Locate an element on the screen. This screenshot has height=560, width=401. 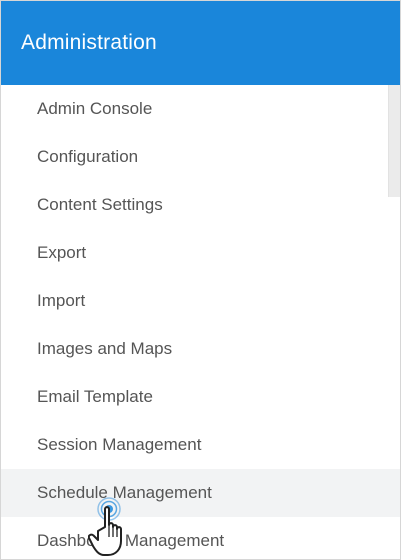
menu-item-schedule-management: Schedule Management is located at coordinates (200, 493).